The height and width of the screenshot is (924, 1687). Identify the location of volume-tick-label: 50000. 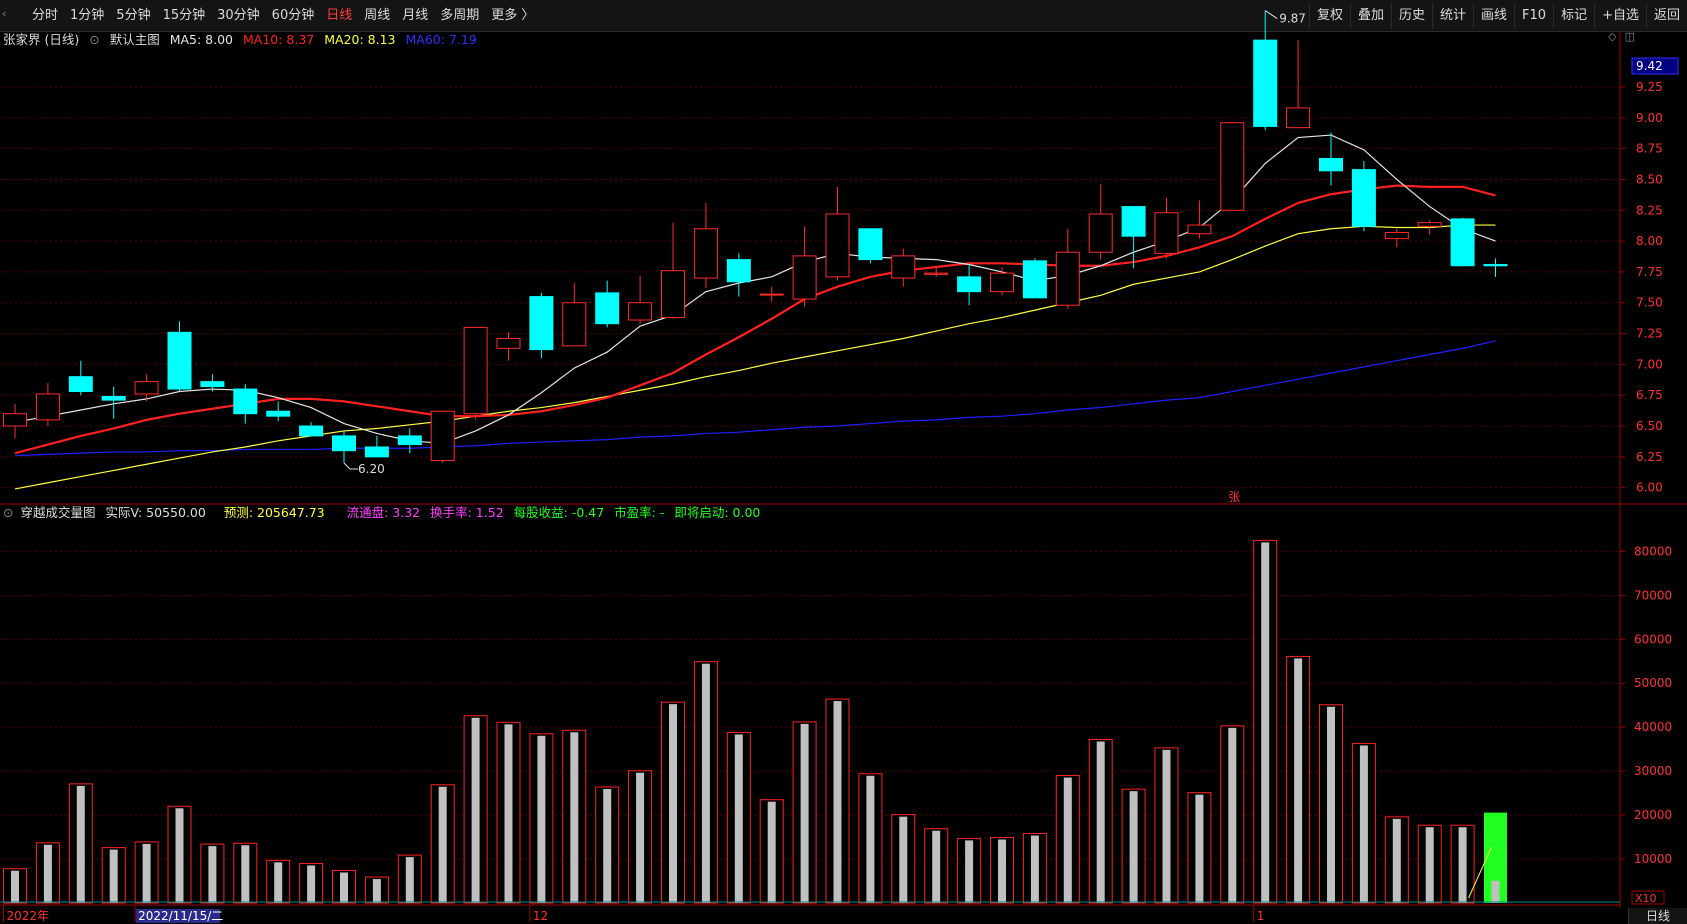
(1653, 683).